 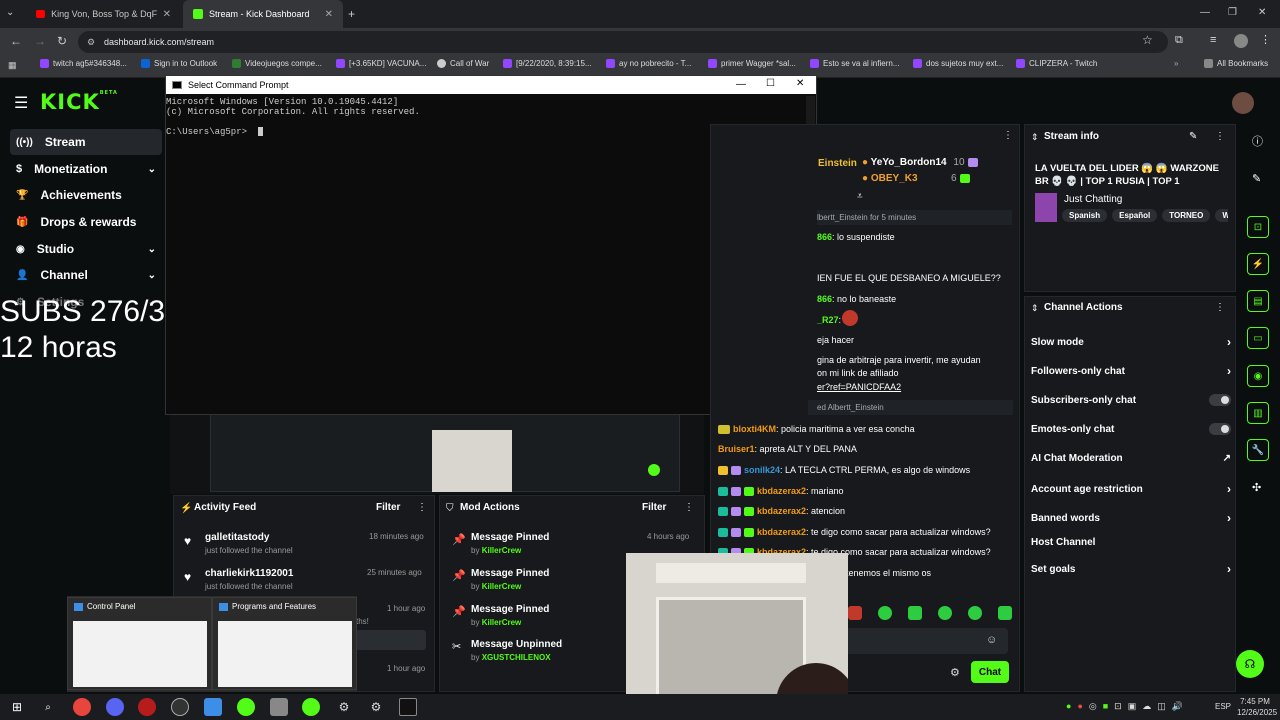 I want to click on bookmark-item: Sign in to Outlook, so click(x=179, y=63).